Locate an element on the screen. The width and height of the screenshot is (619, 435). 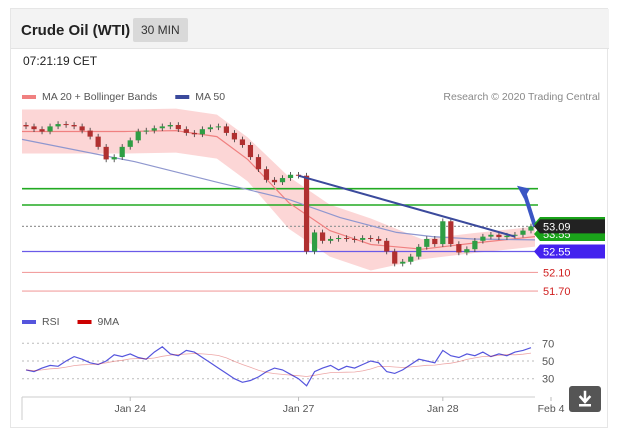
chart-credit: Research © 2020 Trading Central is located at coordinates (521, 97).